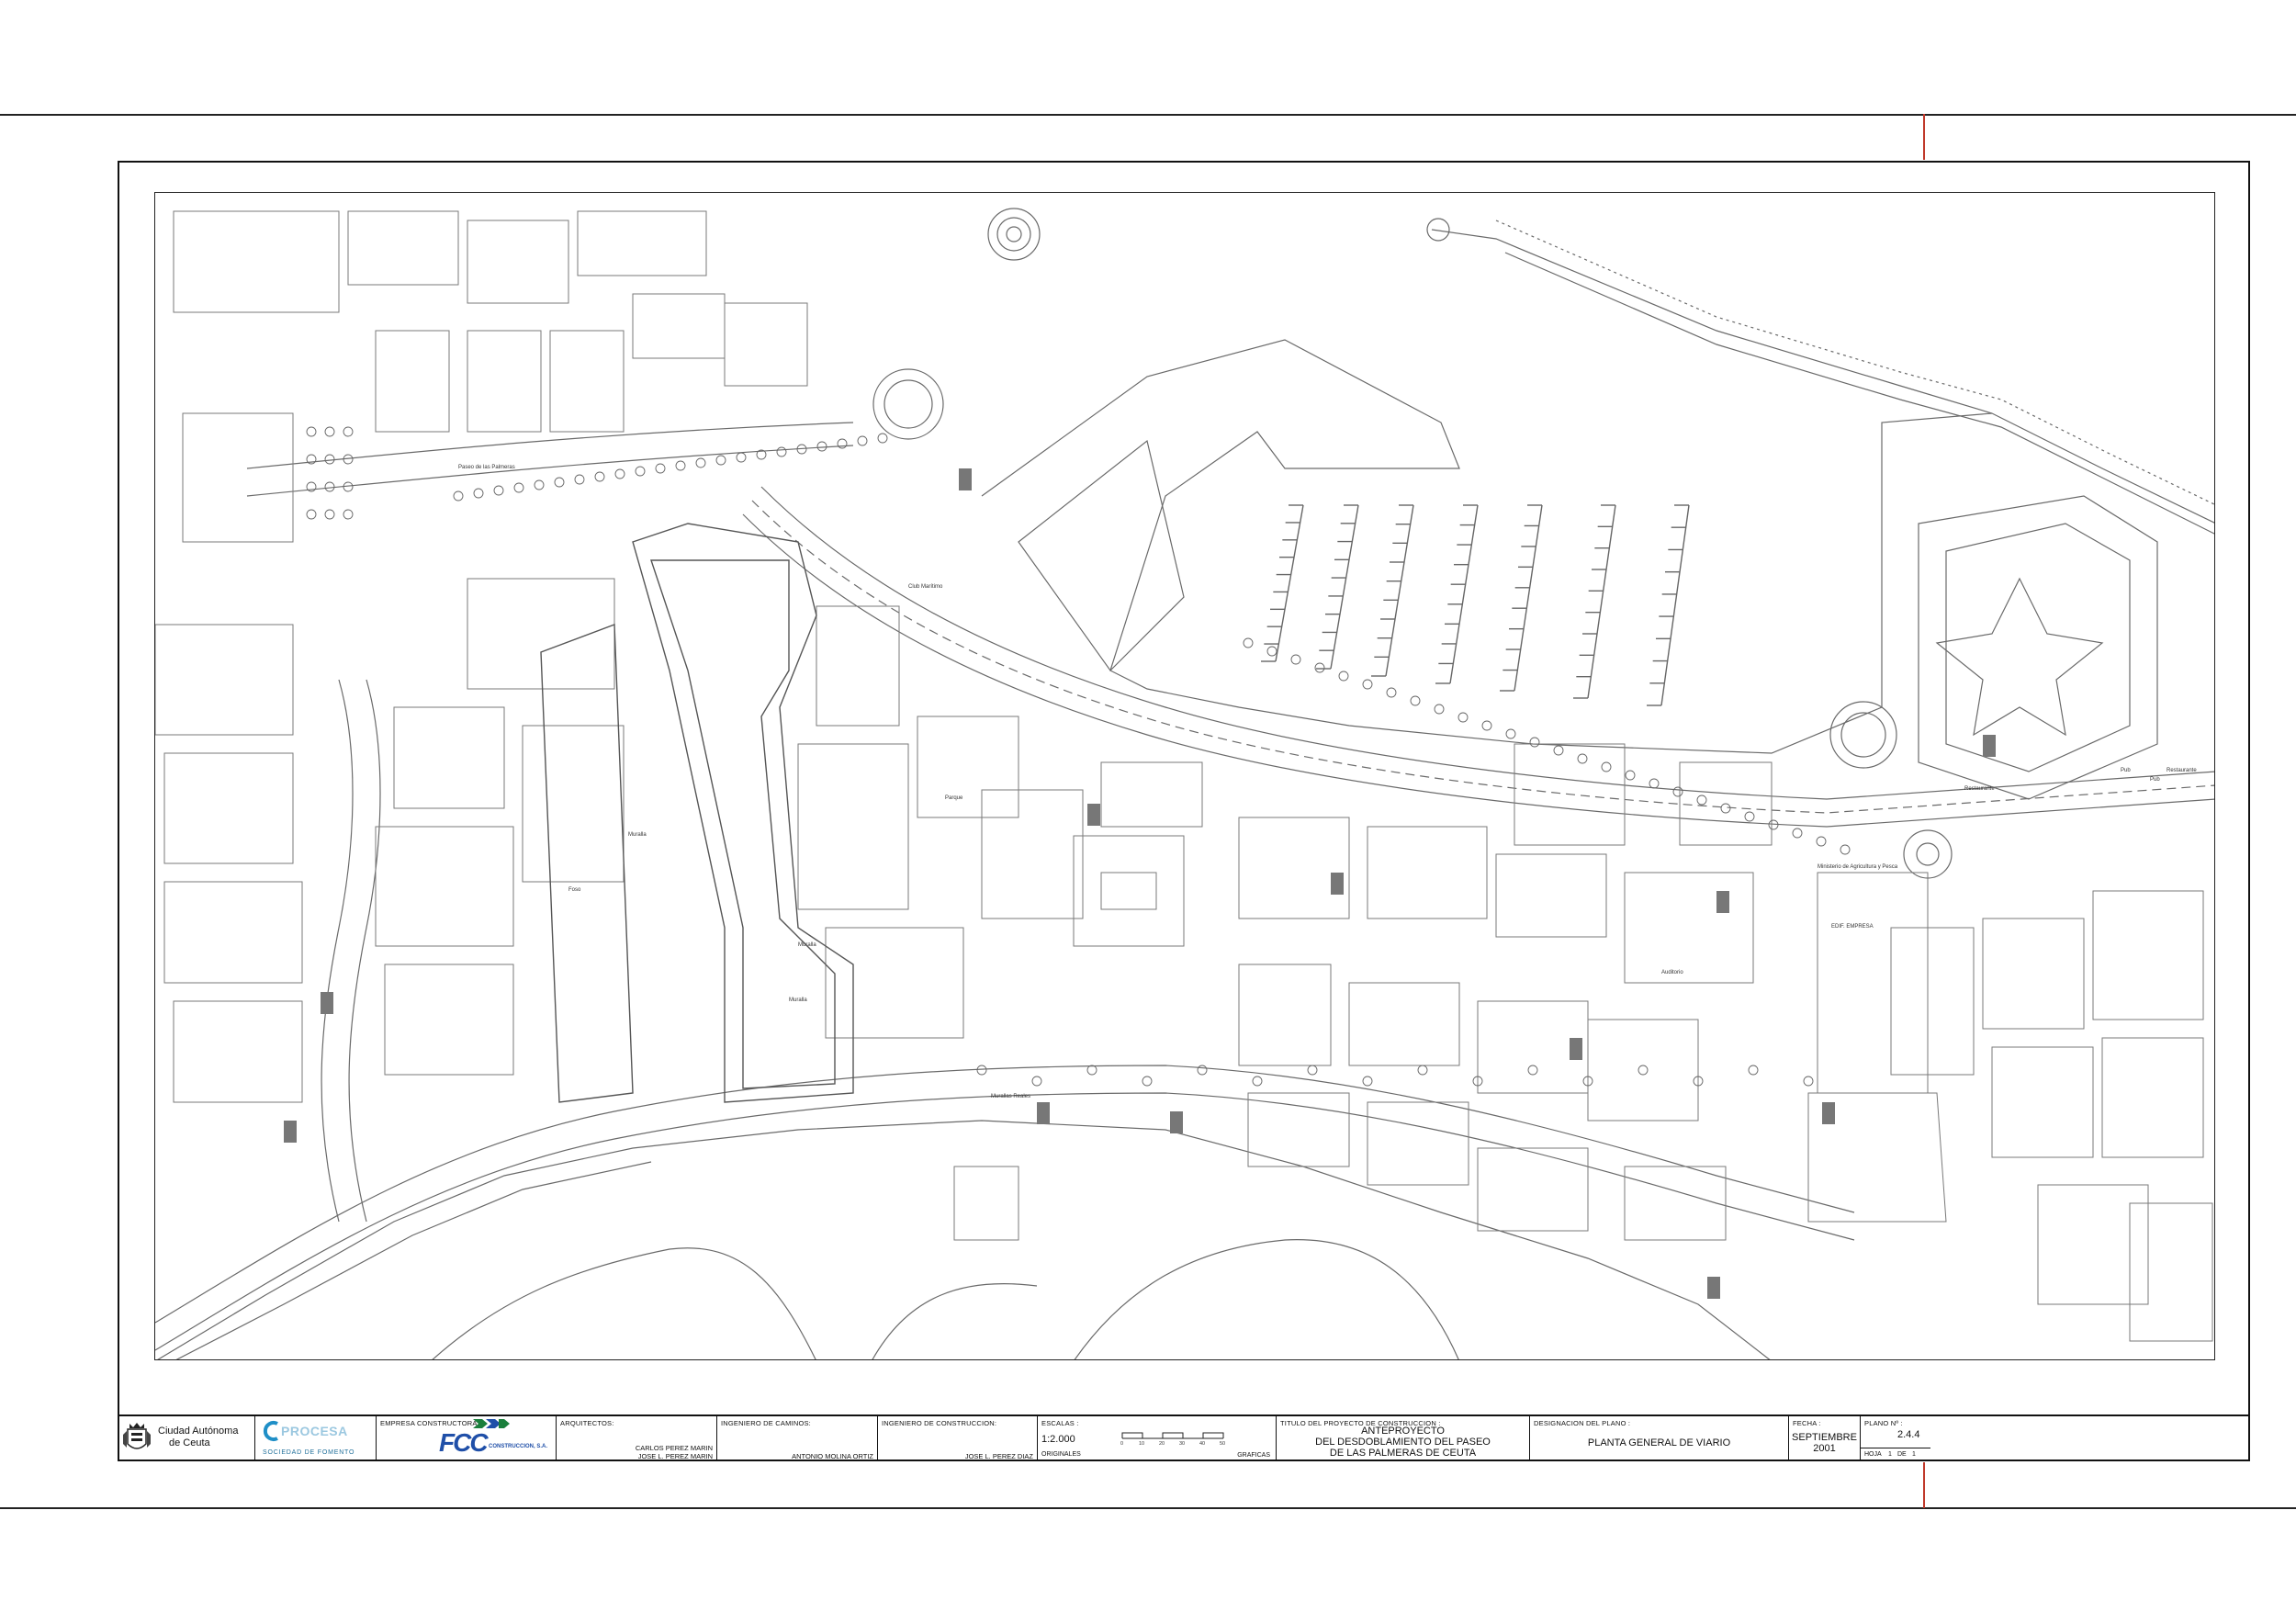 The height and width of the screenshot is (1623, 2296). What do you see at coordinates (1148, 115) in the screenshot?
I see `top-trim-line` at bounding box center [1148, 115].